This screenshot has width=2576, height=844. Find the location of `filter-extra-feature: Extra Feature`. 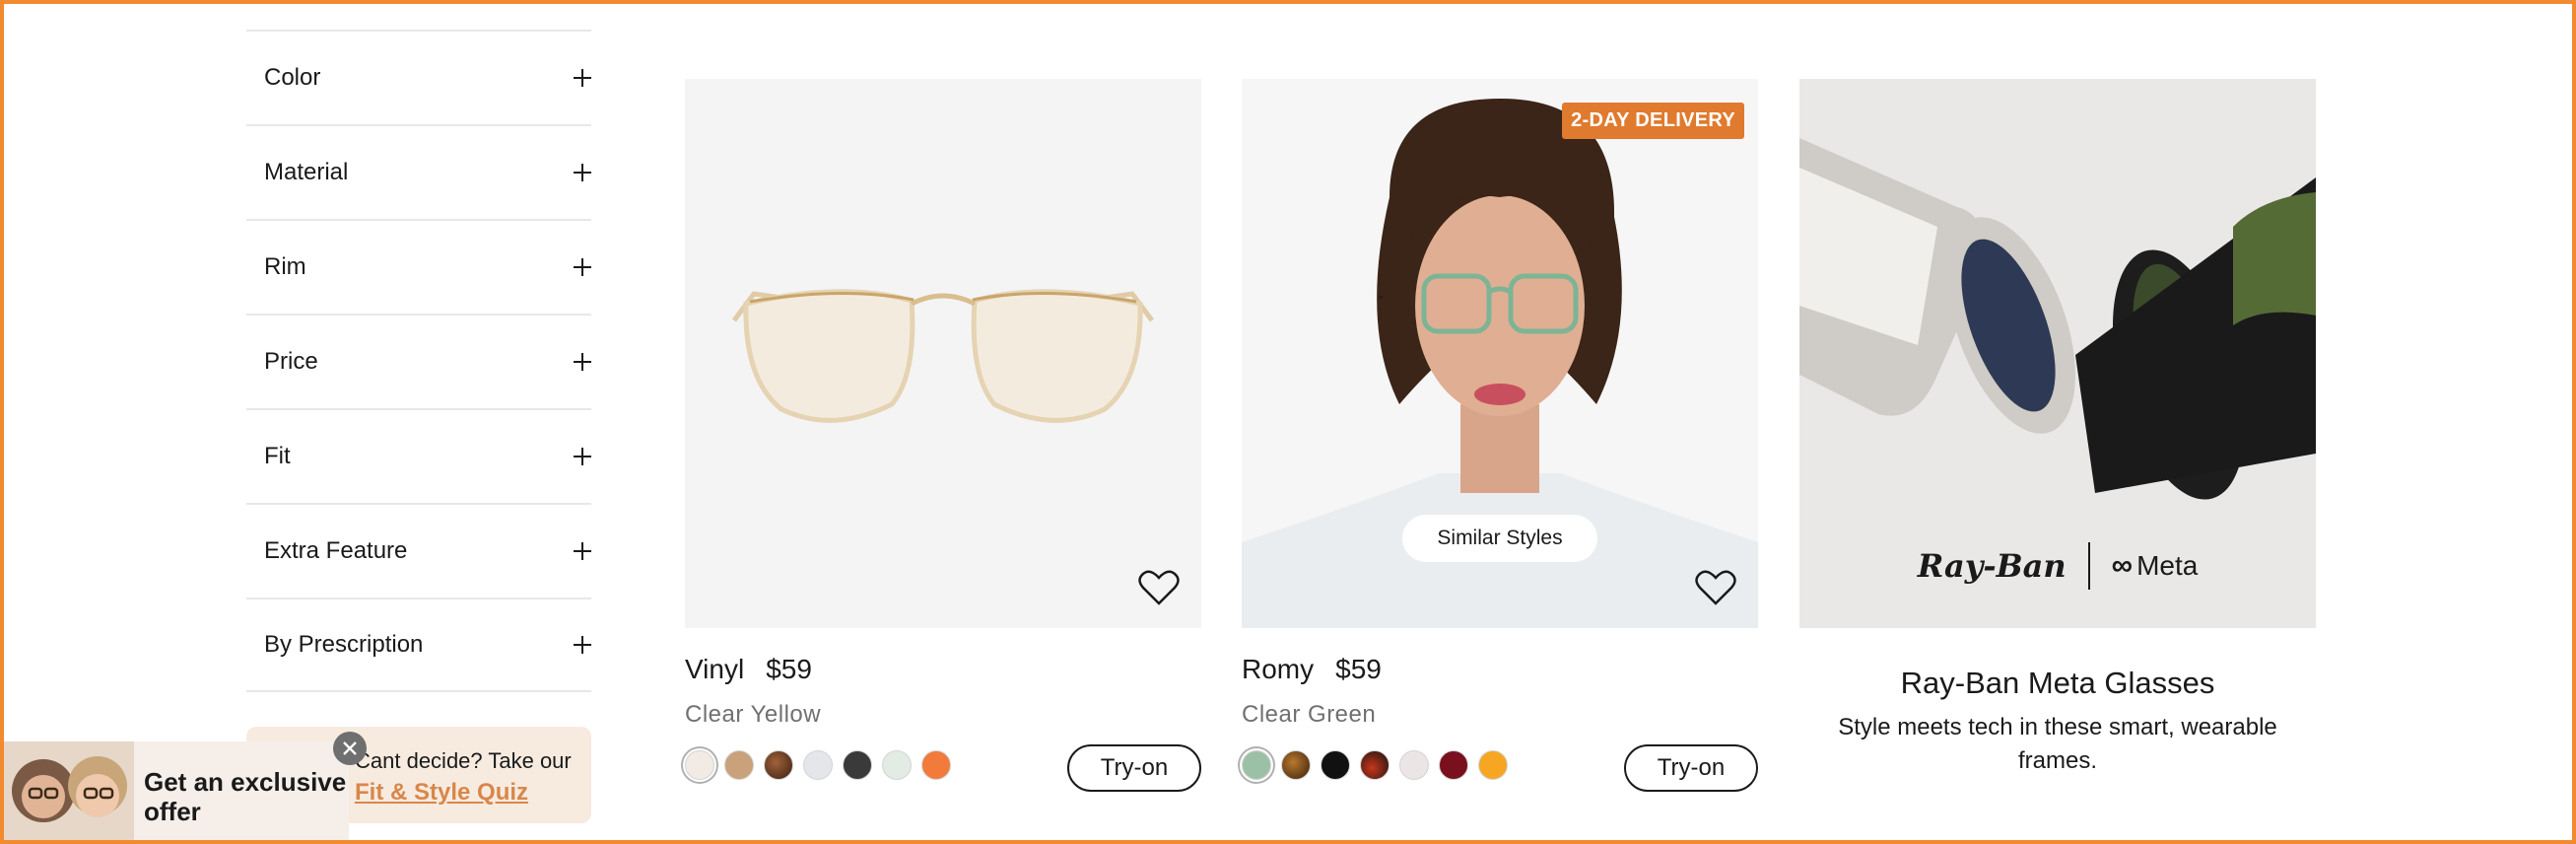

filter-extra-feature: Extra Feature is located at coordinates (418, 550).